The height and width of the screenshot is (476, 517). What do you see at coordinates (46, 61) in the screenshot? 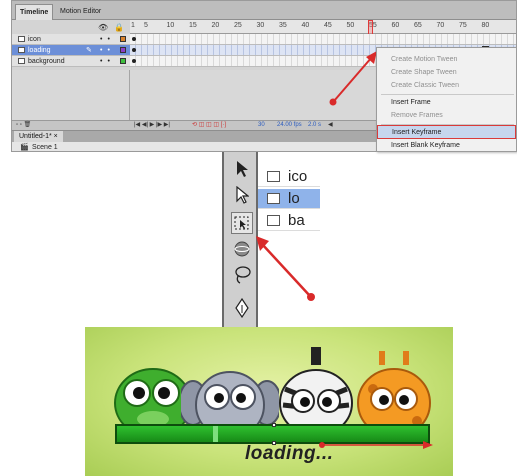
I see `layer-name: background` at bounding box center [46, 61].